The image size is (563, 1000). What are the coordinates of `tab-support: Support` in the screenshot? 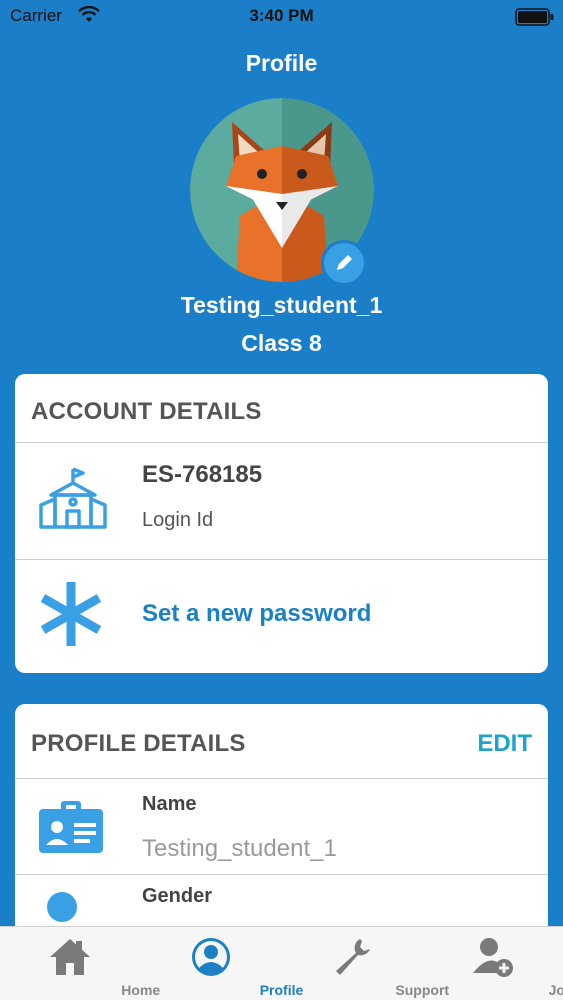 It's located at (365, 963).